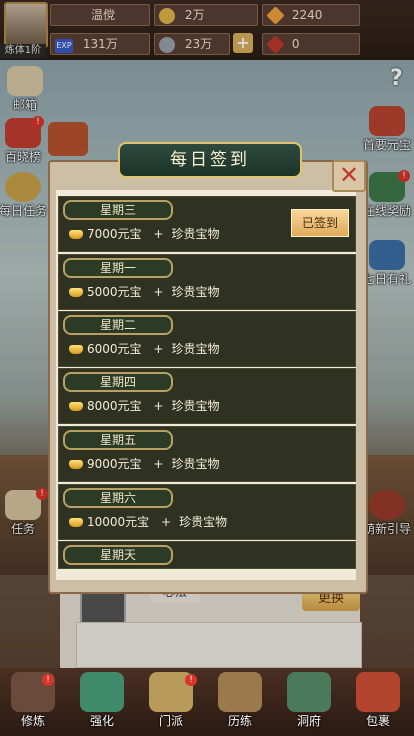 This screenshot has width=414, height=736. What do you see at coordinates (207, 396) in the screenshot?
I see `sign-in-row: 星期四 8000元宝 + 珍贵宝物` at bounding box center [207, 396].